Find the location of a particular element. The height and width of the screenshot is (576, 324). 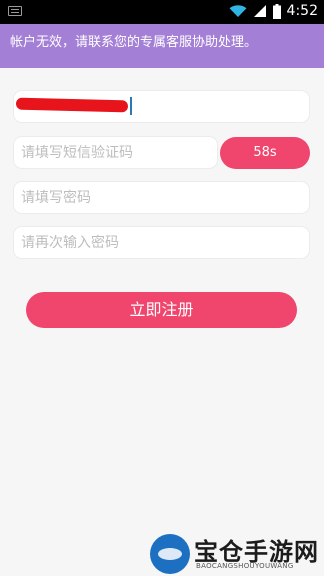

error-banner: 帐户无效，请联系您的专属客服协助处理。 is located at coordinates (162, 46).